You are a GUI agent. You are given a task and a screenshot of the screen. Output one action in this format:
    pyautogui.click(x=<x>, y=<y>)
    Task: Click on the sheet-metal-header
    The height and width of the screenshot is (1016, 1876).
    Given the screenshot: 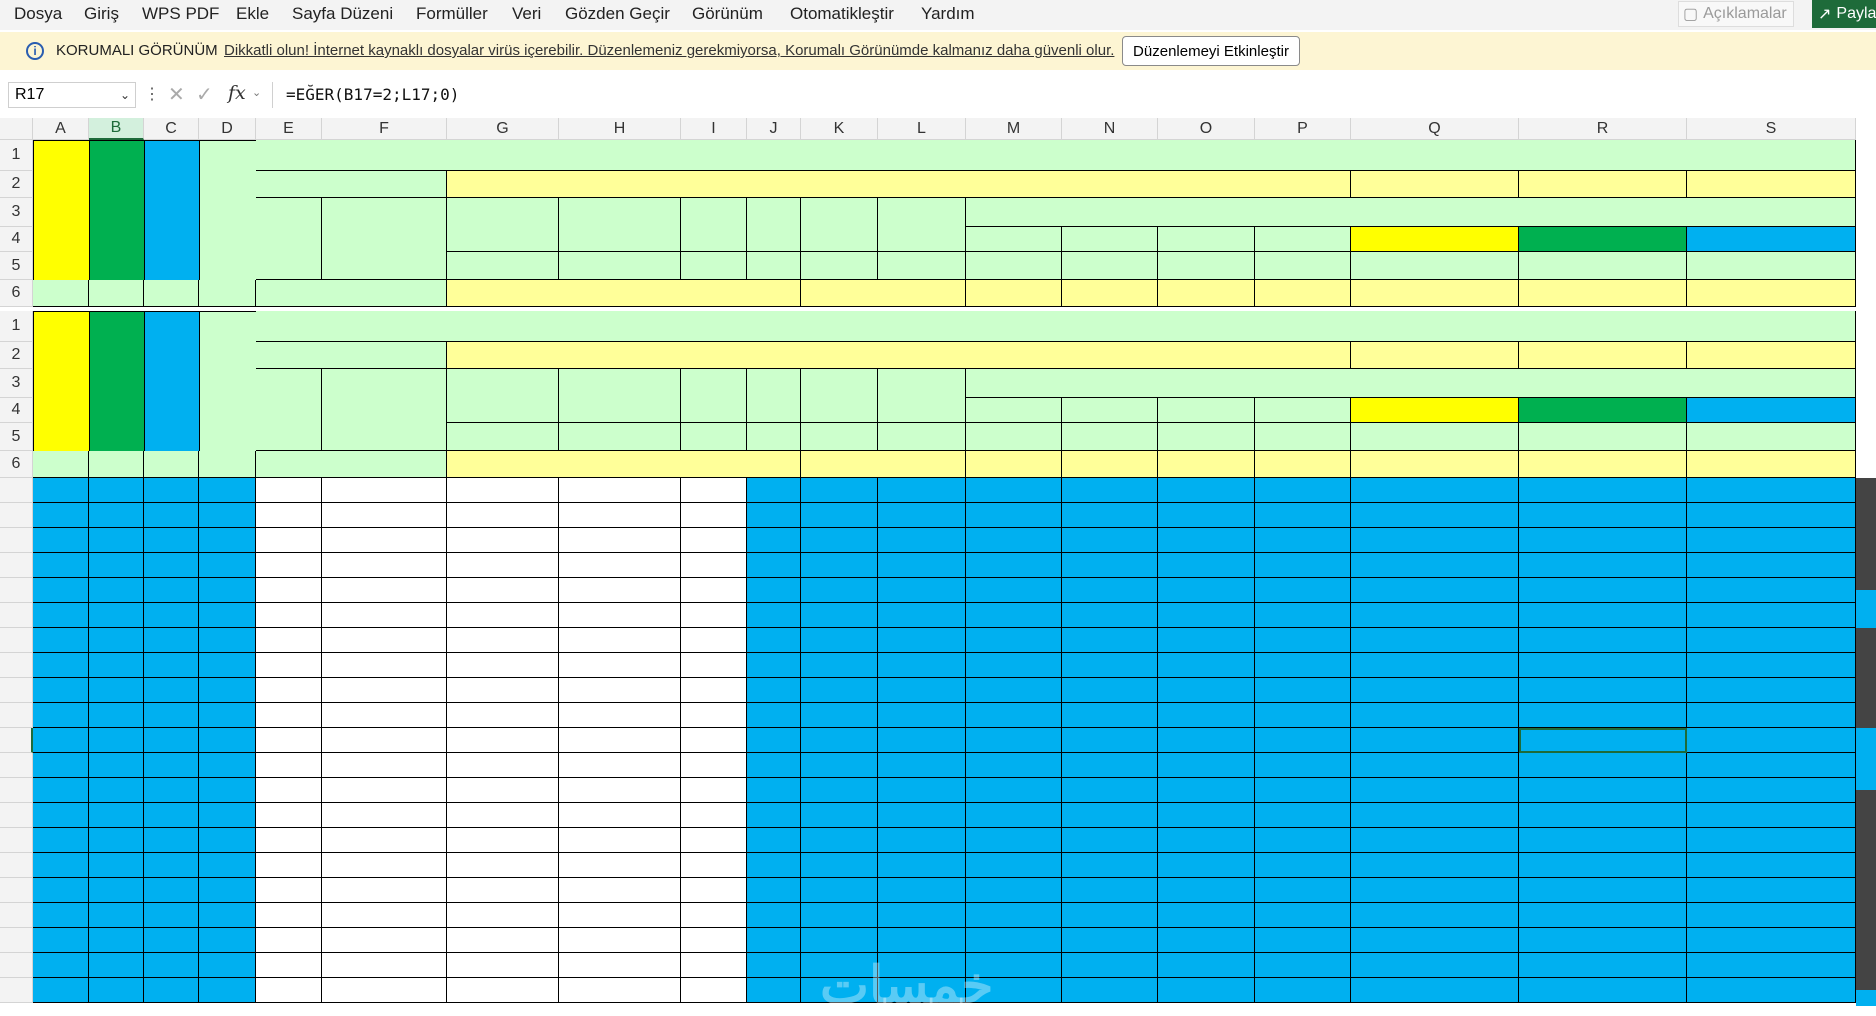 What is the action you would take?
    pyautogui.click(x=1771, y=239)
    